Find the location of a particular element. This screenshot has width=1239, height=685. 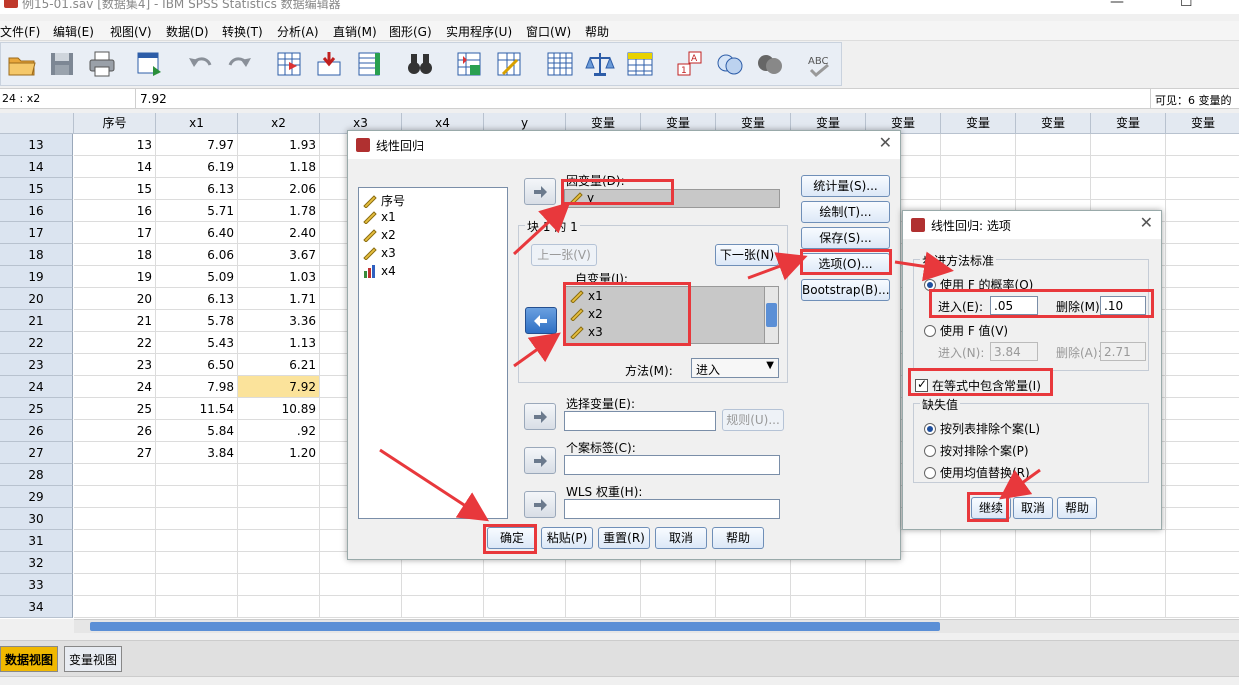

data-cell: 20 is located at coordinates (115, 299).